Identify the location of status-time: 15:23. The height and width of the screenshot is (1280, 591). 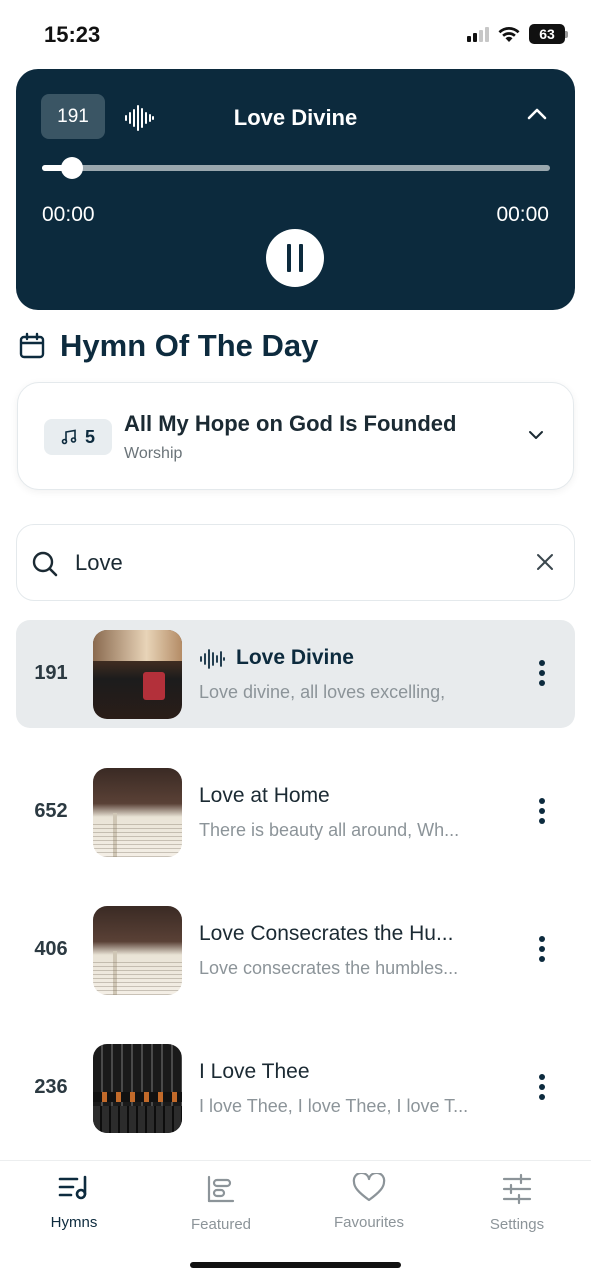
(72, 34).